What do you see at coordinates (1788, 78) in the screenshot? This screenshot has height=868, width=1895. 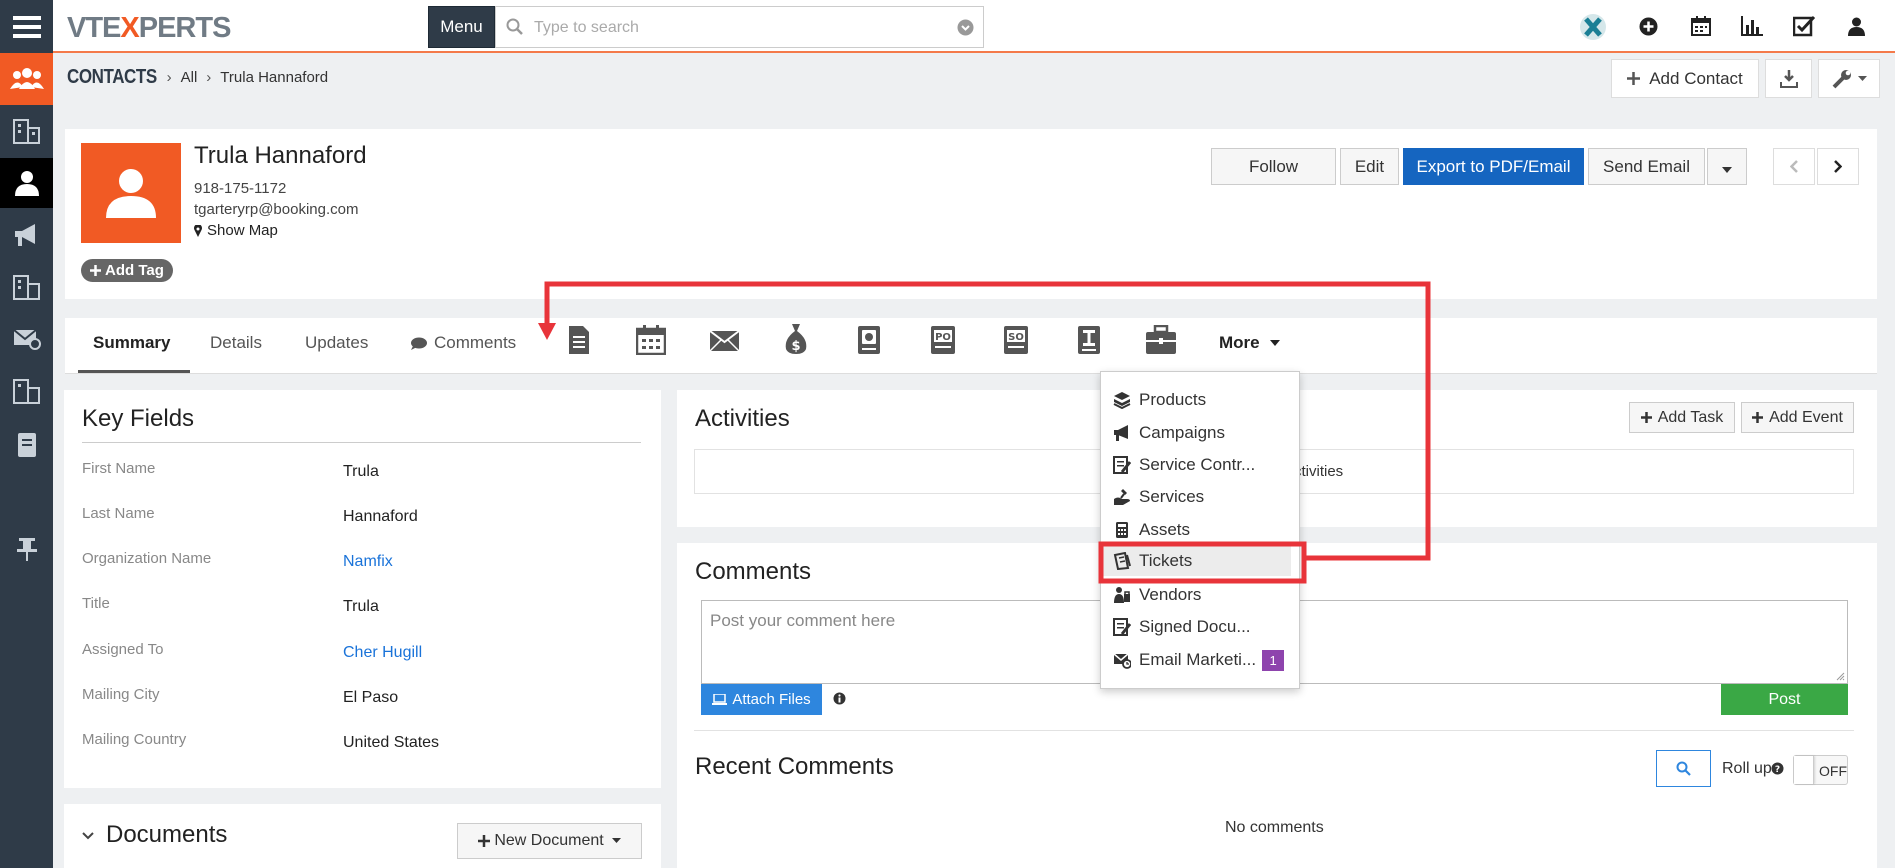 I see `import-button` at bounding box center [1788, 78].